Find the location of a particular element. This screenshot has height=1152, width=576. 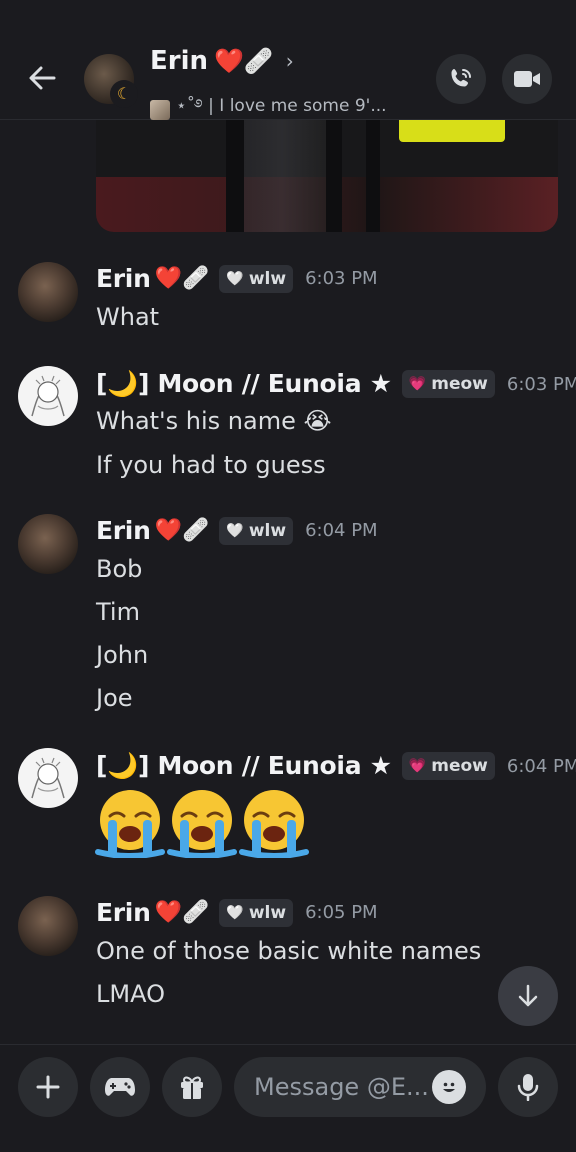

attach-button is located at coordinates (48, 1087).